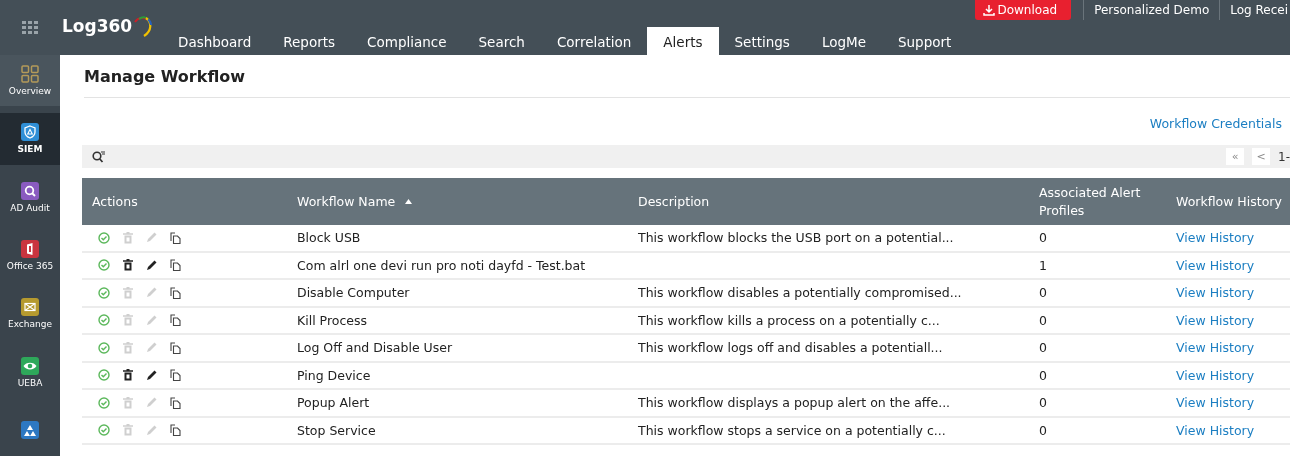 This screenshot has width=1290, height=456. I want to click on previous-page-button: <, so click(1261, 156).